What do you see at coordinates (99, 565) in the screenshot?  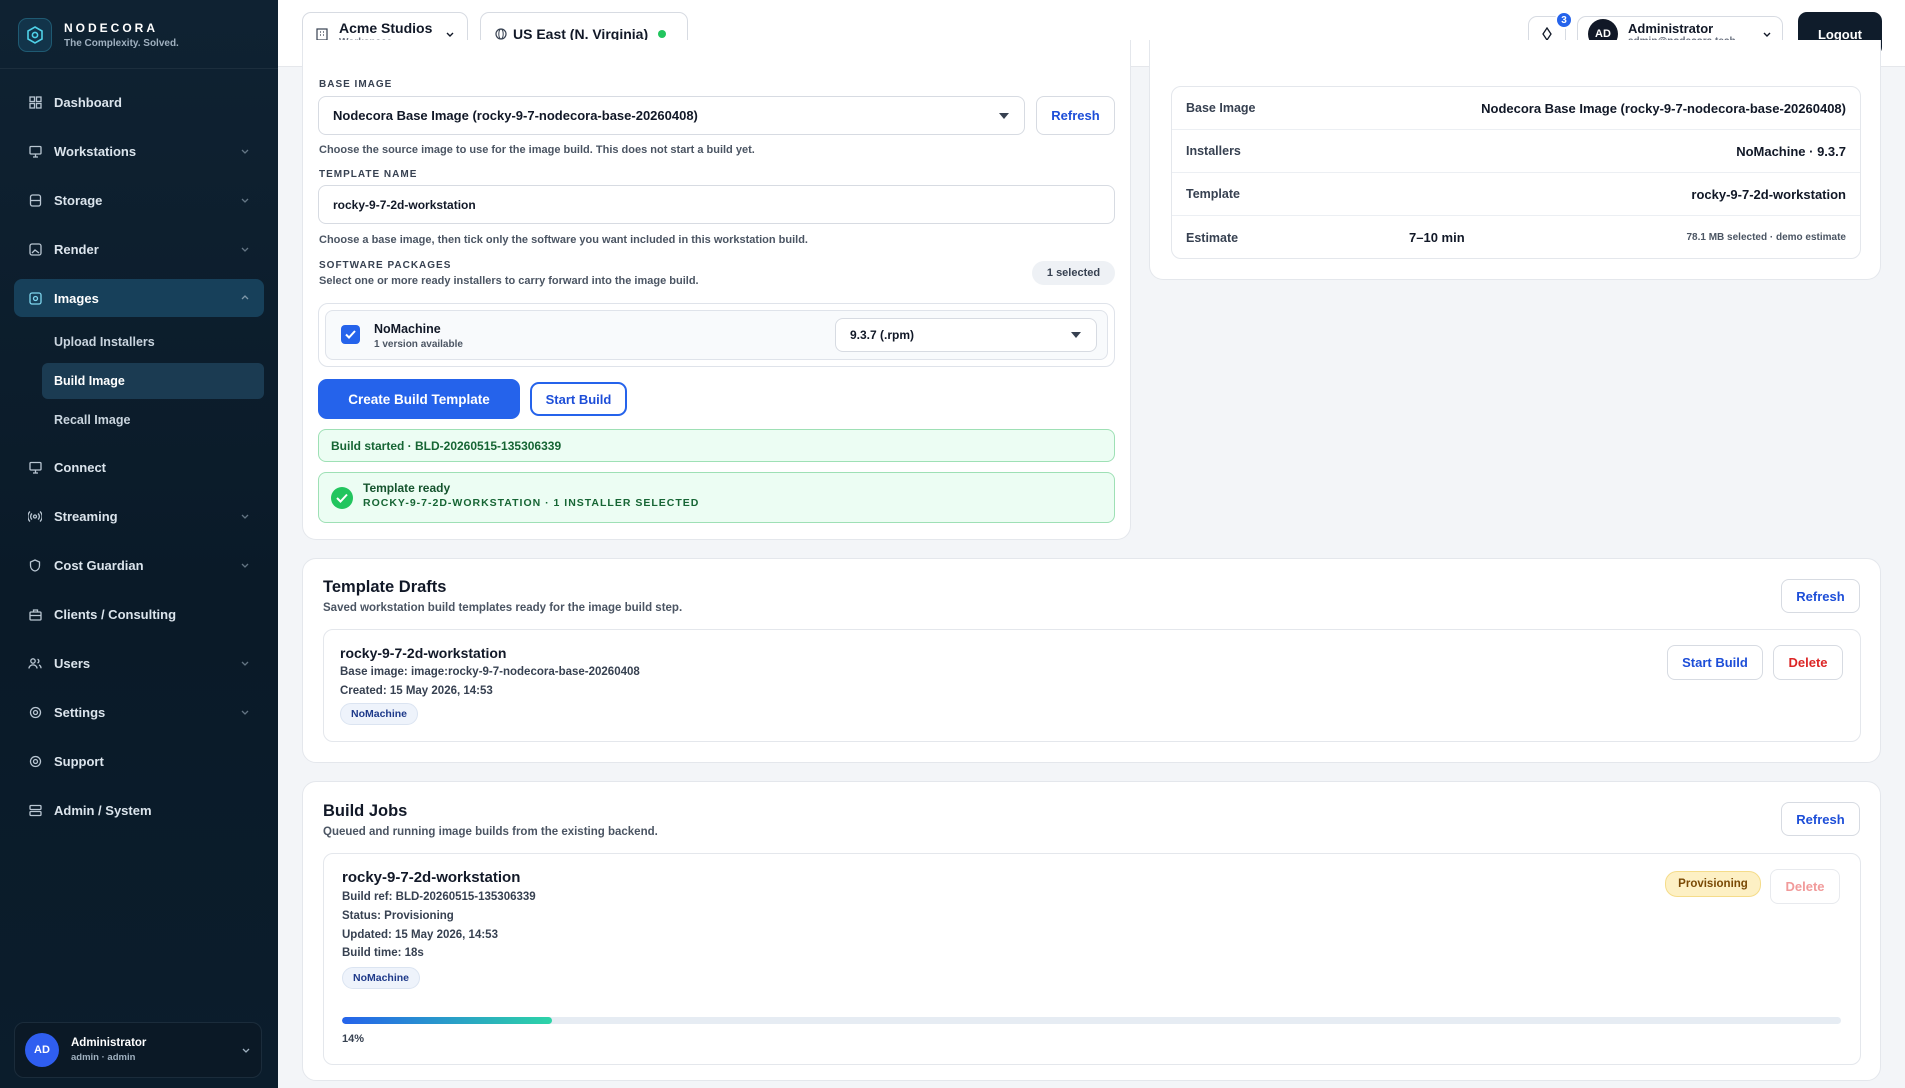 I see `sidebar-item-label: Cost Guardian` at bounding box center [99, 565].